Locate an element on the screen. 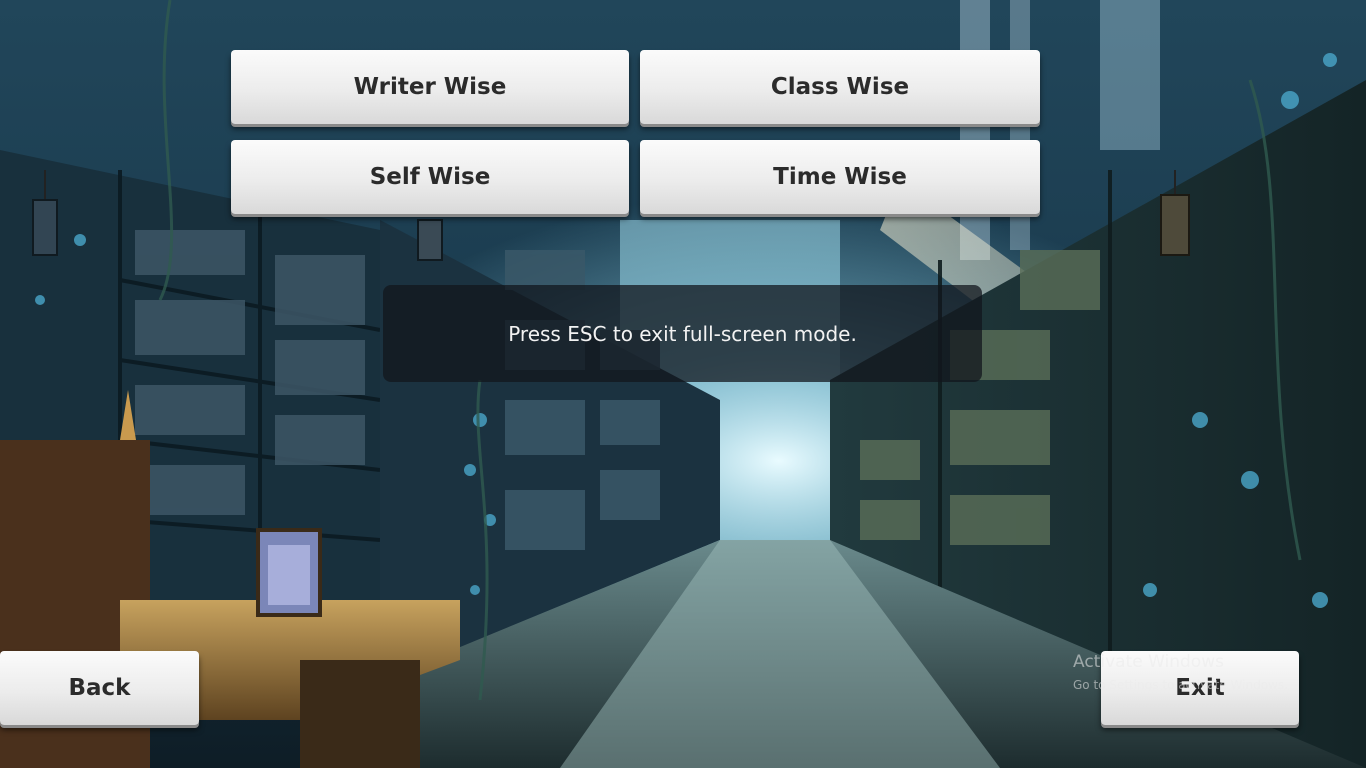 The height and width of the screenshot is (768, 1366). fullscreen-exit-notice: Press ESC to exit full-screen mode. is located at coordinates (682, 333).